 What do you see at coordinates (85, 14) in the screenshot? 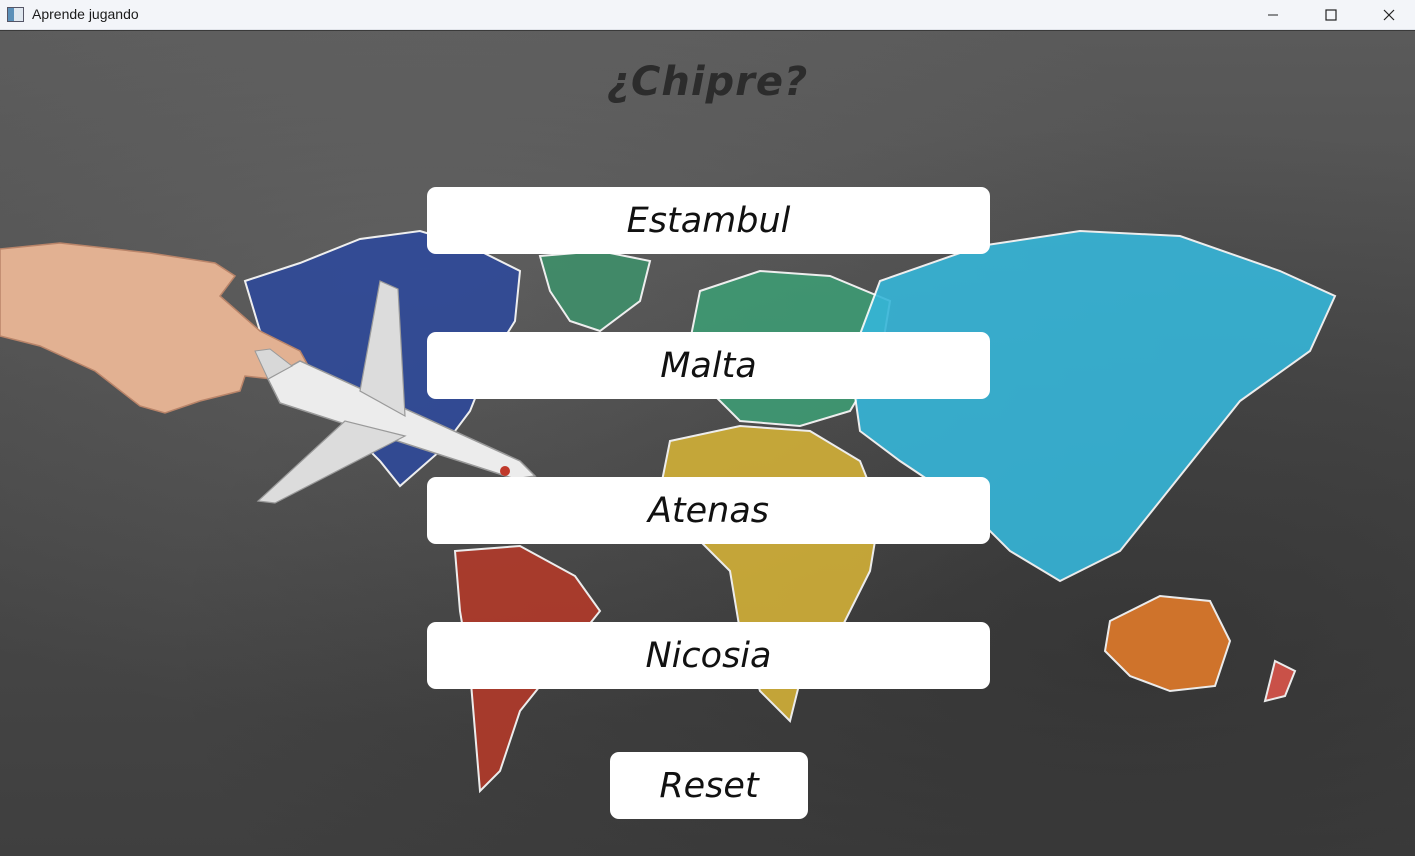
I see `window-title: Aprende jugando` at bounding box center [85, 14].